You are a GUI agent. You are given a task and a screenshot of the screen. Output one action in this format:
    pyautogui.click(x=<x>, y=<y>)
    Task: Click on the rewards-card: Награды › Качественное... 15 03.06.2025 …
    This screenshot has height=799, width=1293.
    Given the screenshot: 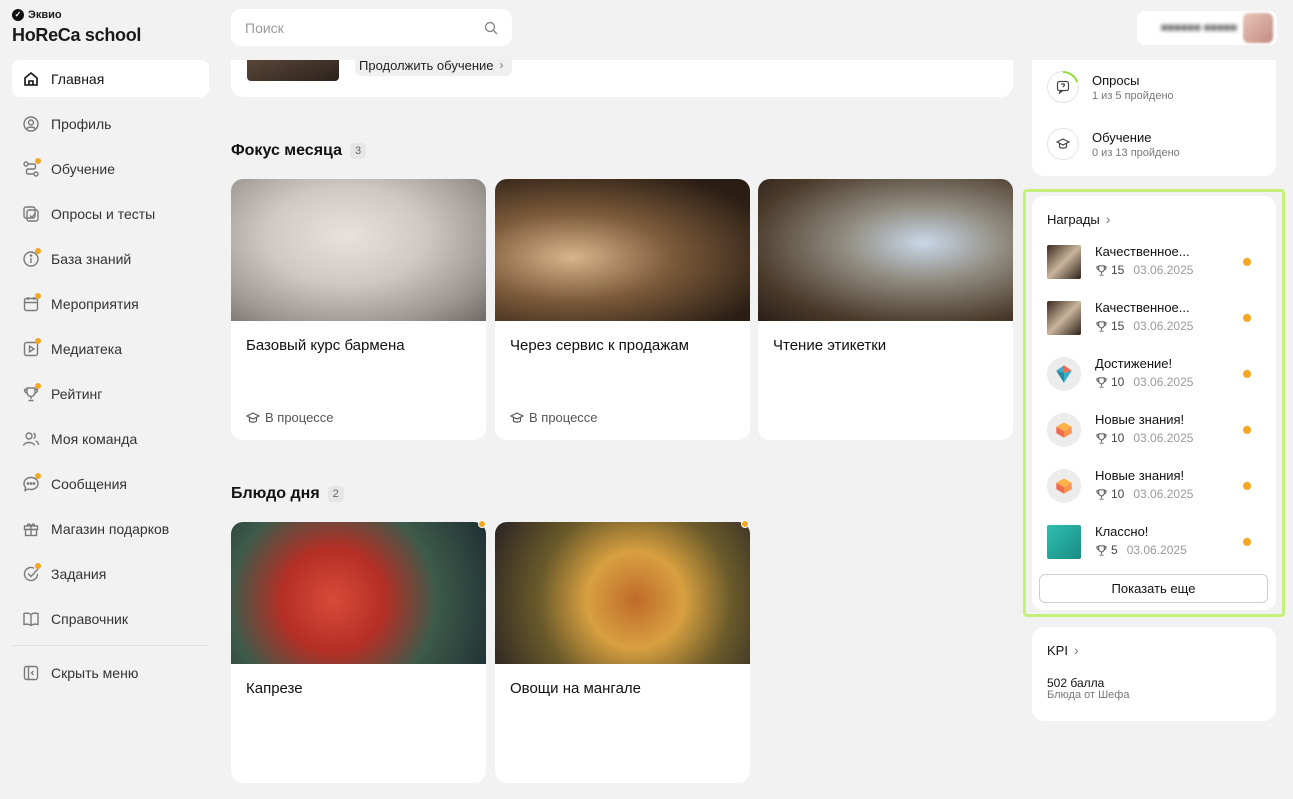 What is the action you would take?
    pyautogui.click(x=1154, y=403)
    